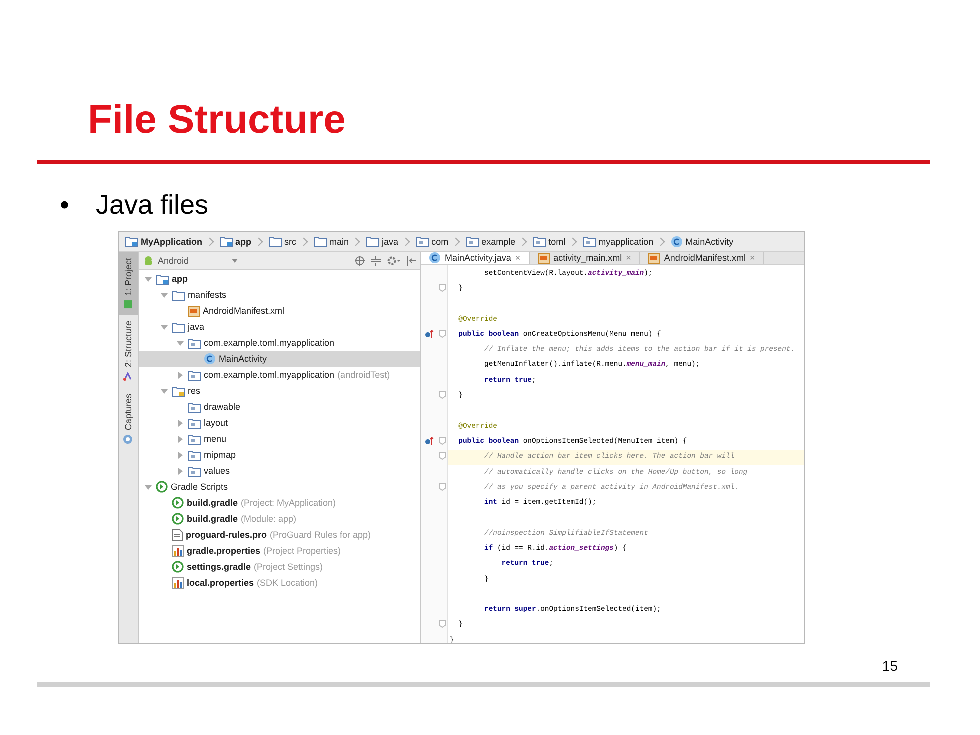 This screenshot has width=980, height=735. I want to click on tool-window-tab: Captures, so click(128, 419).